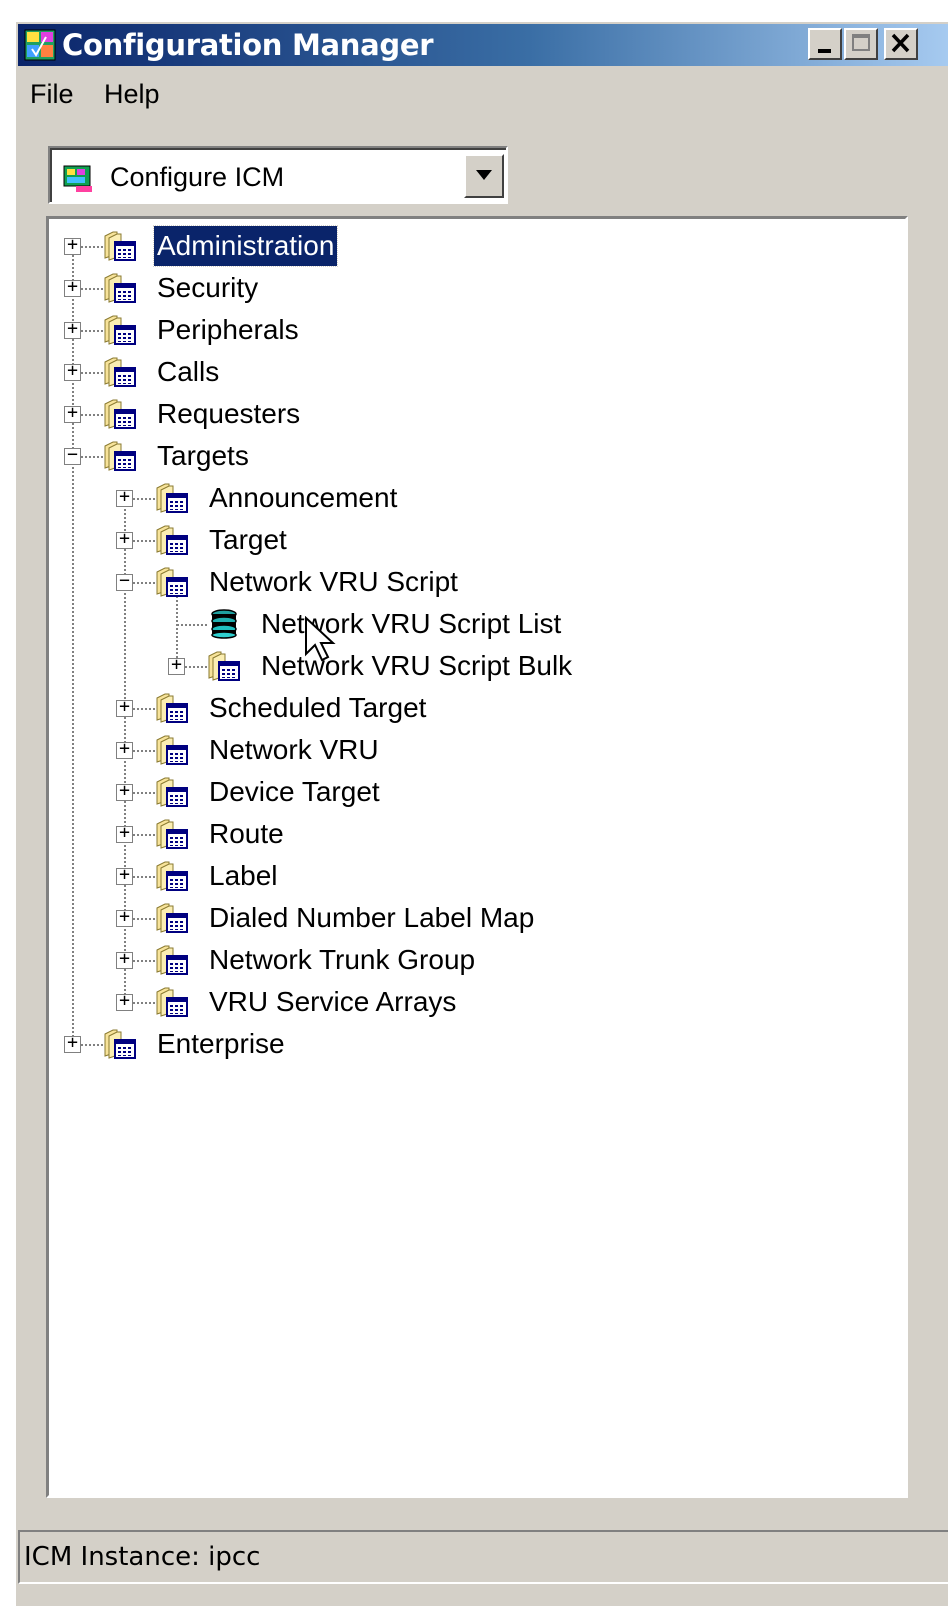  What do you see at coordinates (333, 1001) in the screenshot?
I see `tree-label: VRU Service Arrays` at bounding box center [333, 1001].